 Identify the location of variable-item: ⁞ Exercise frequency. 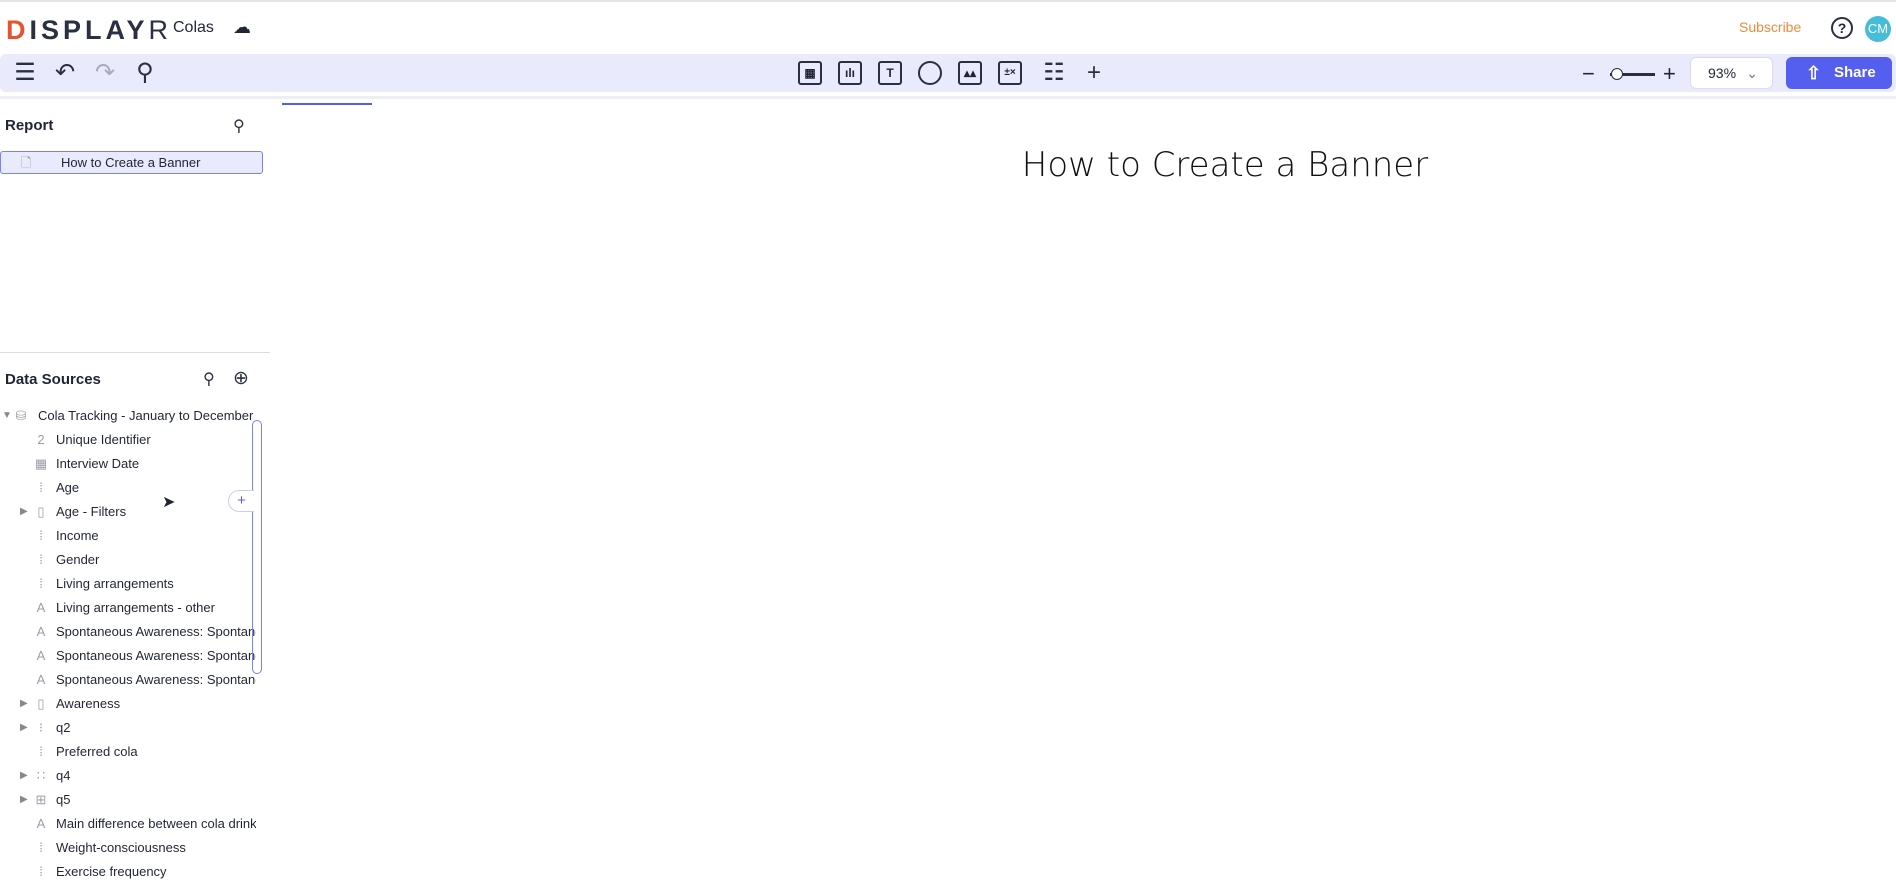
(128, 872).